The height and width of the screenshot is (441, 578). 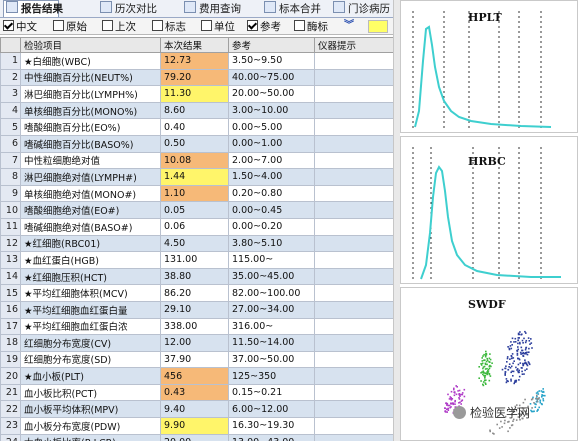 I want to click on item-name: 中性粒细胞绝对值, so click(x=90, y=160).